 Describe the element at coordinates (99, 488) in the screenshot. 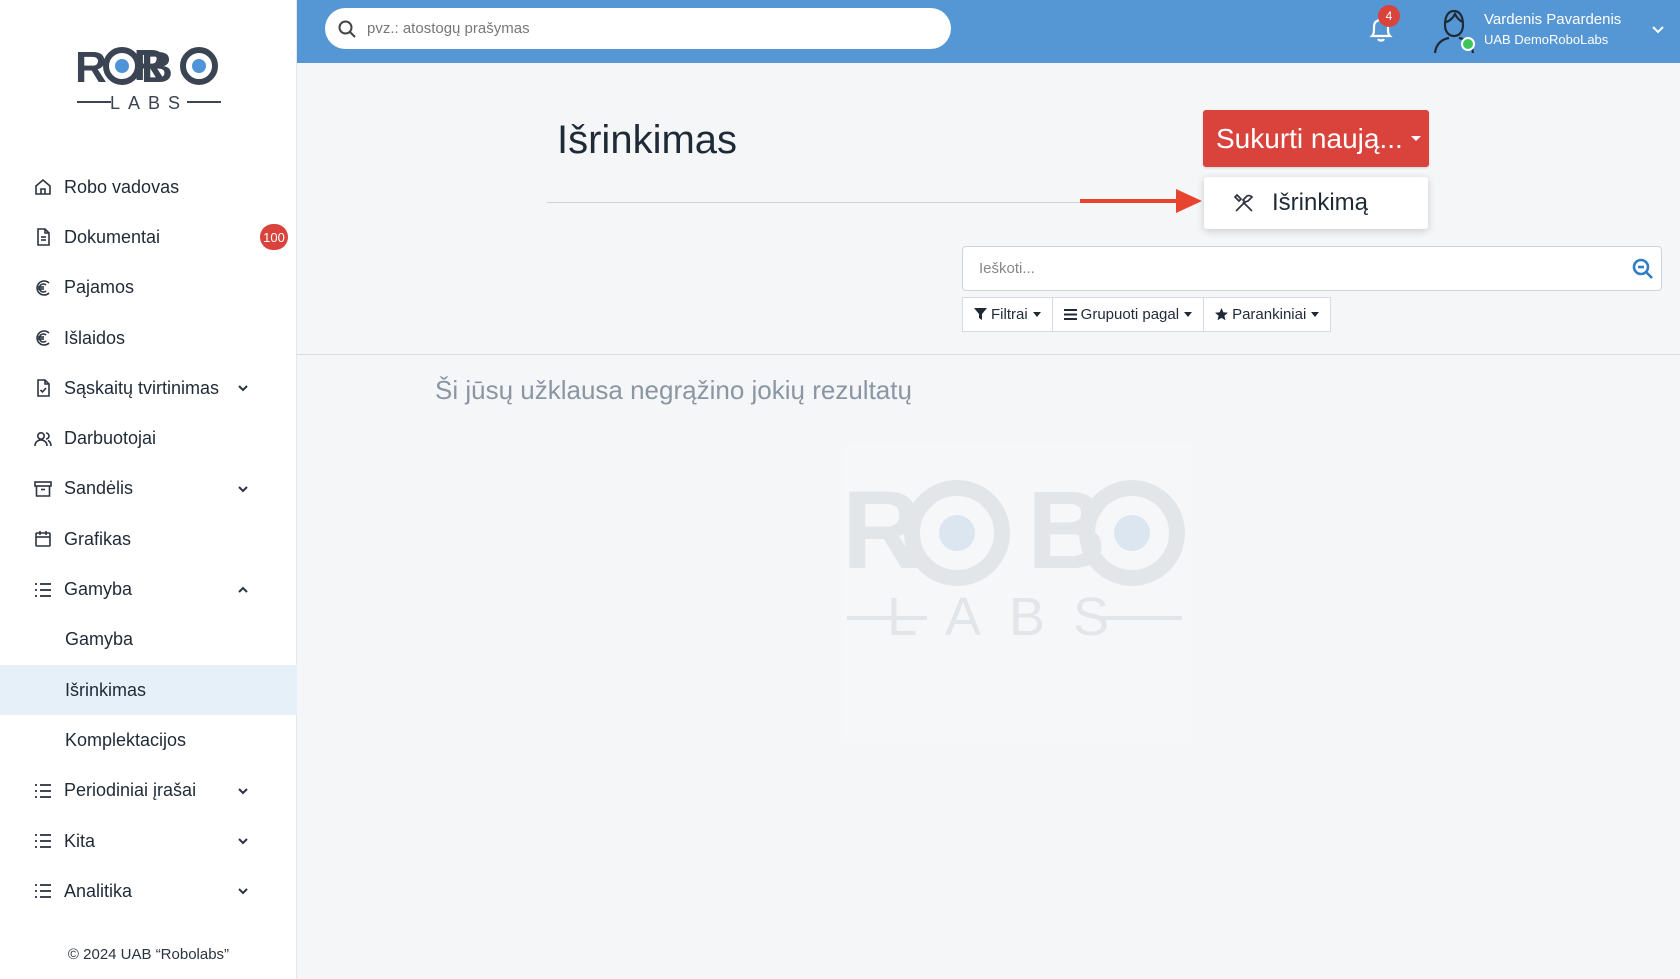

I see `sidebar-item-label: Sandėlis` at that location.